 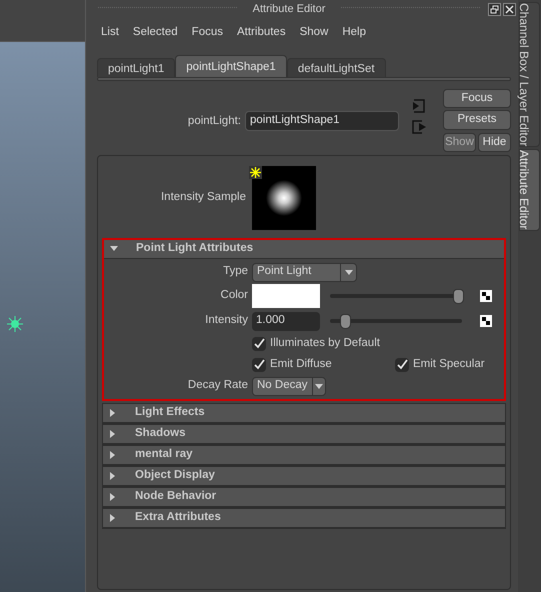 I want to click on checkbox-label: Emit Diffuse, so click(x=301, y=364).